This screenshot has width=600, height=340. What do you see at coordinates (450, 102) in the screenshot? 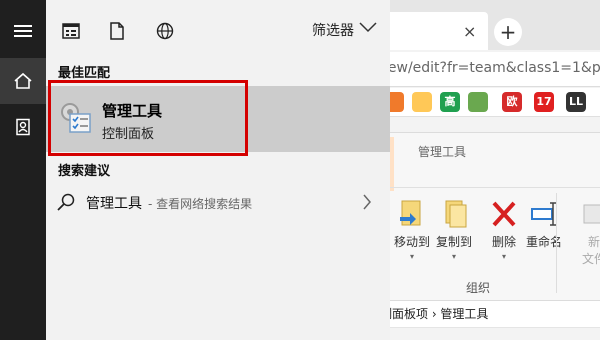
I see `bookmark-item: 高` at bounding box center [450, 102].